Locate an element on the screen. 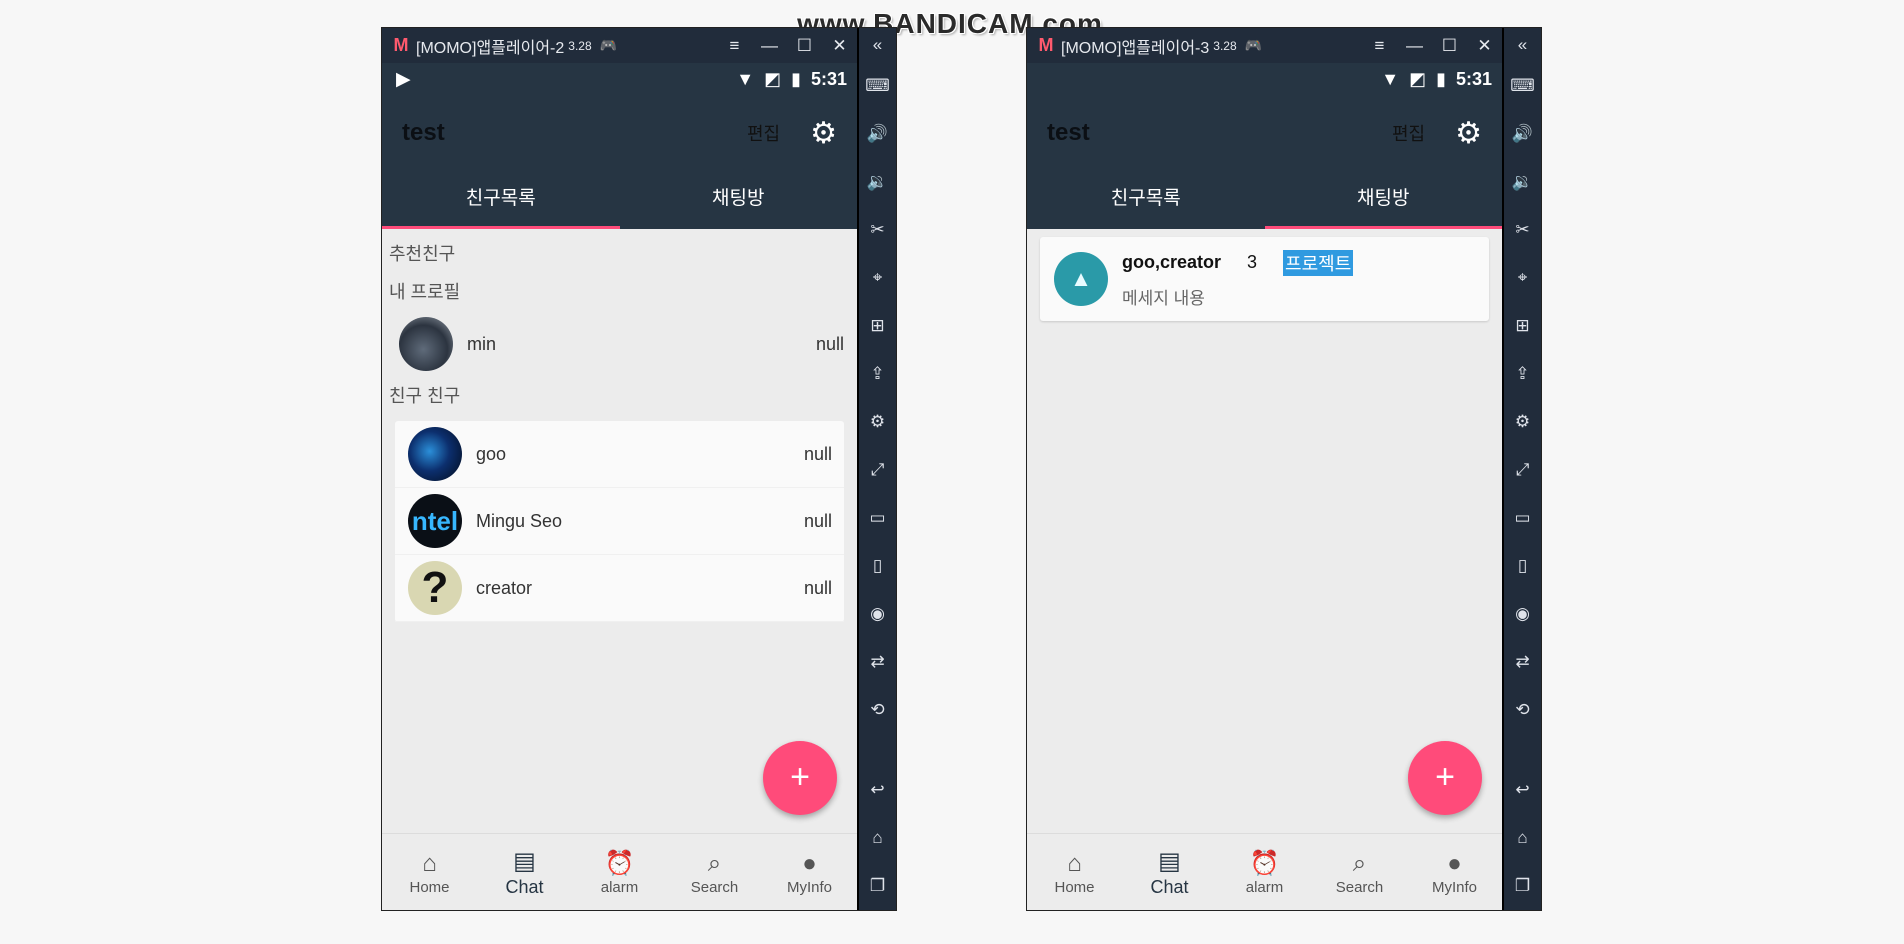 This screenshot has height=944, width=1904. list-item: ? creator null is located at coordinates (619, 588).